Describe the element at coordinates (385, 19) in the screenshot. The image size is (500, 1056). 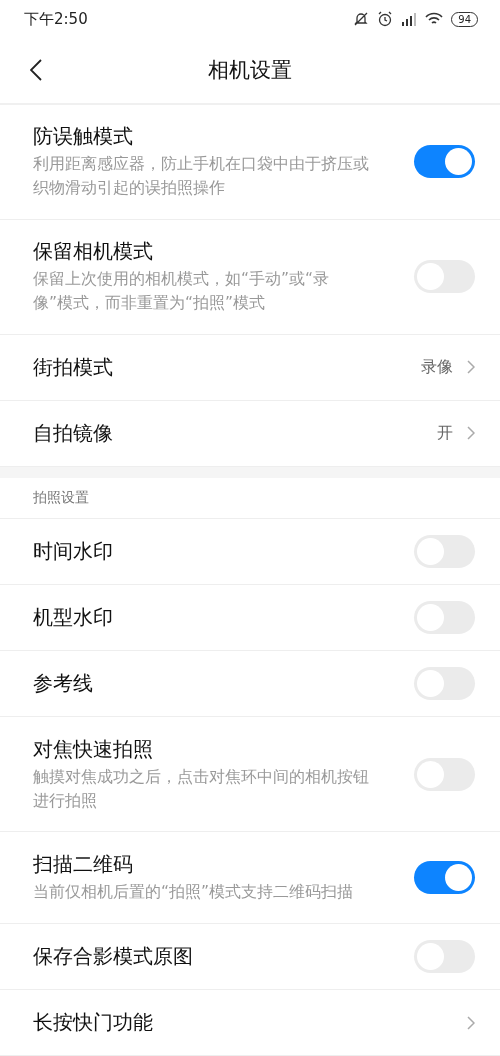
I see `alarm-icon` at that location.